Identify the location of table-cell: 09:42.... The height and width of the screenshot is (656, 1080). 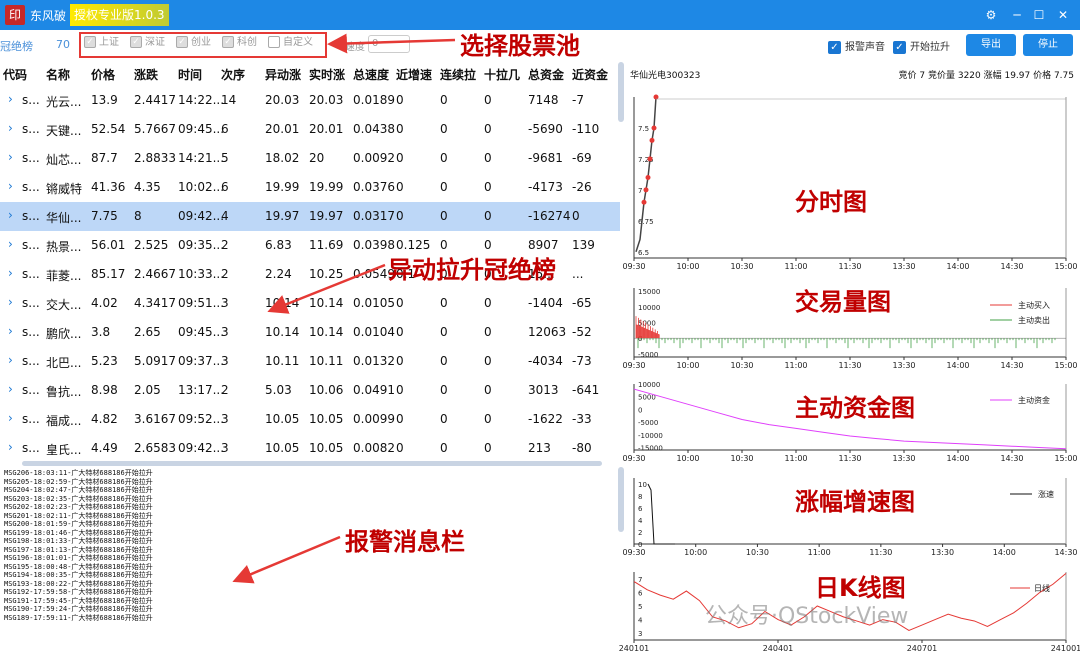
(201, 216).